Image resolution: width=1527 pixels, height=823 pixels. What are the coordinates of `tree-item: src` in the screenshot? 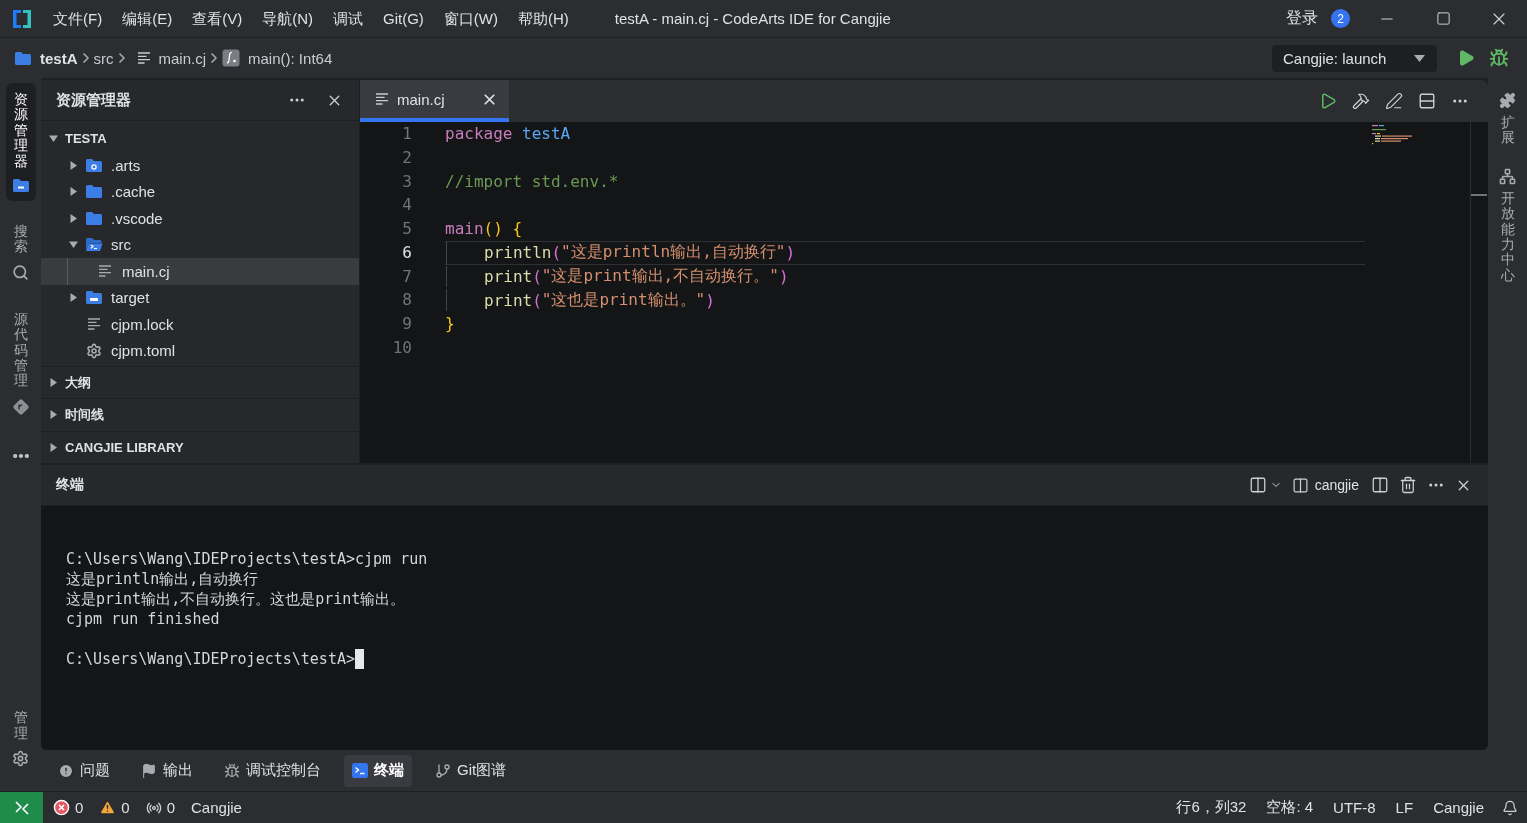 It's located at (200, 244).